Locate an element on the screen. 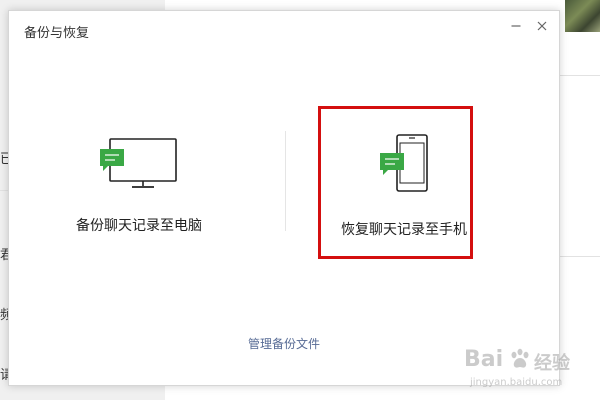 The width and height of the screenshot is (600, 400). monitor-chat-icon is located at coordinates (138, 163).